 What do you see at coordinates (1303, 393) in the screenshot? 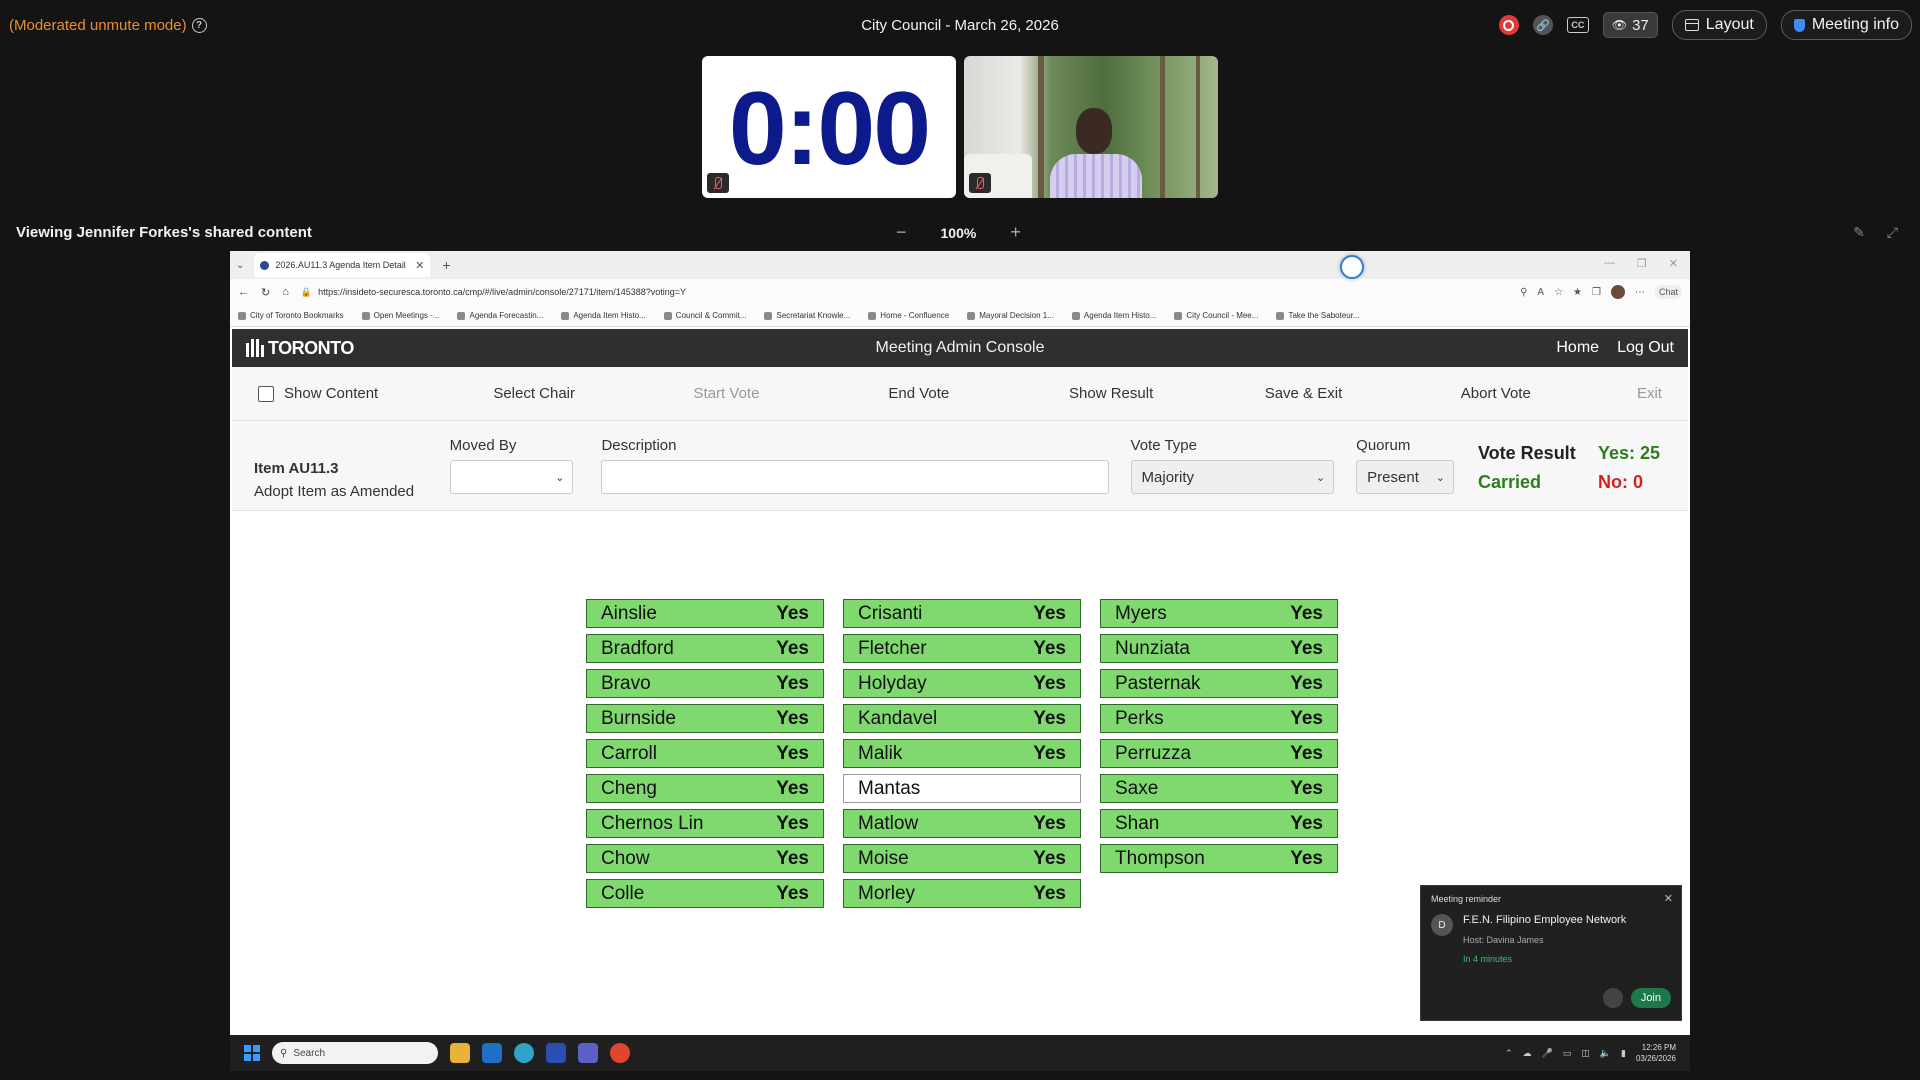
I see `save-exit-button: Save & Exit` at bounding box center [1303, 393].